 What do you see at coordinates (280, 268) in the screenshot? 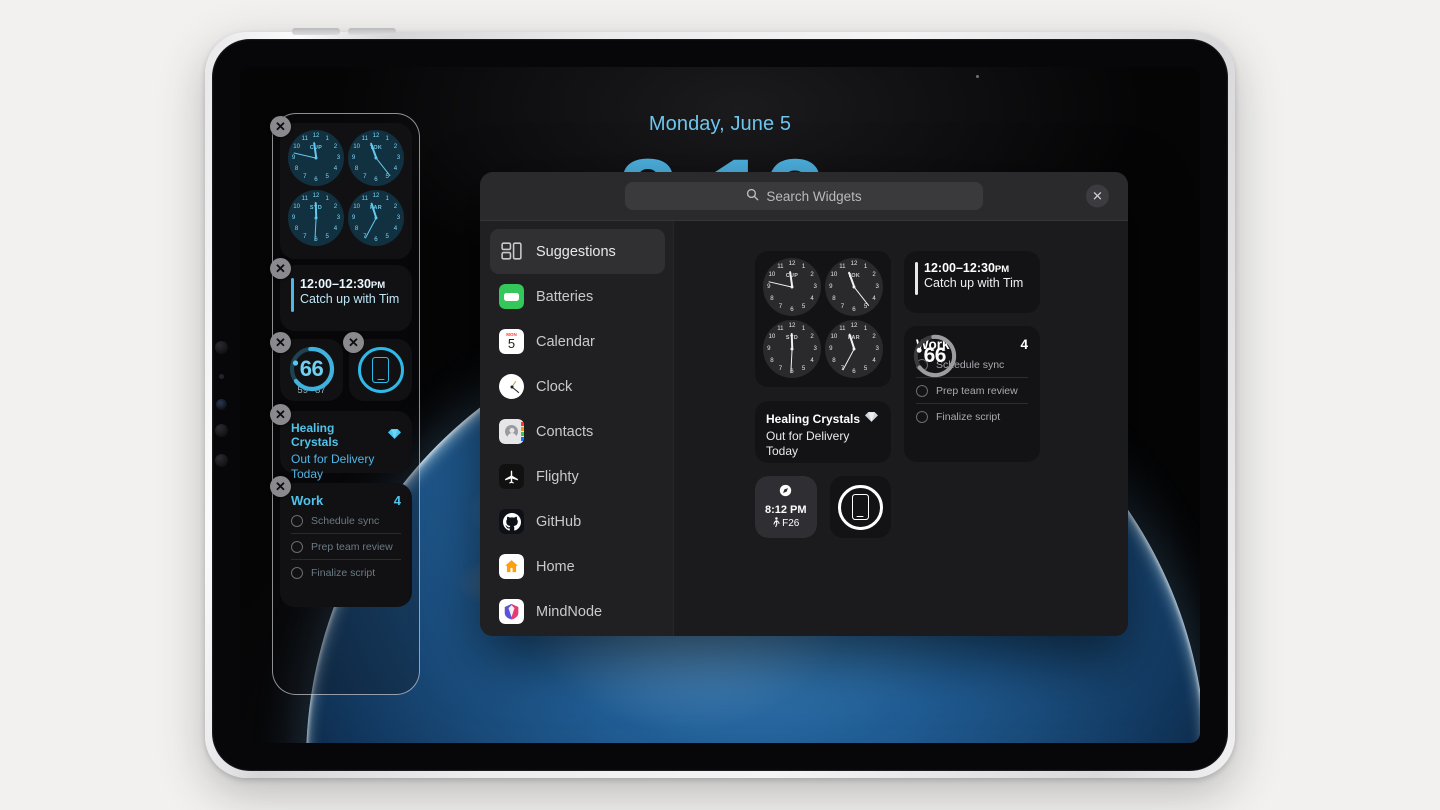
I see `remove-event-widget-button: ✕` at bounding box center [280, 268].